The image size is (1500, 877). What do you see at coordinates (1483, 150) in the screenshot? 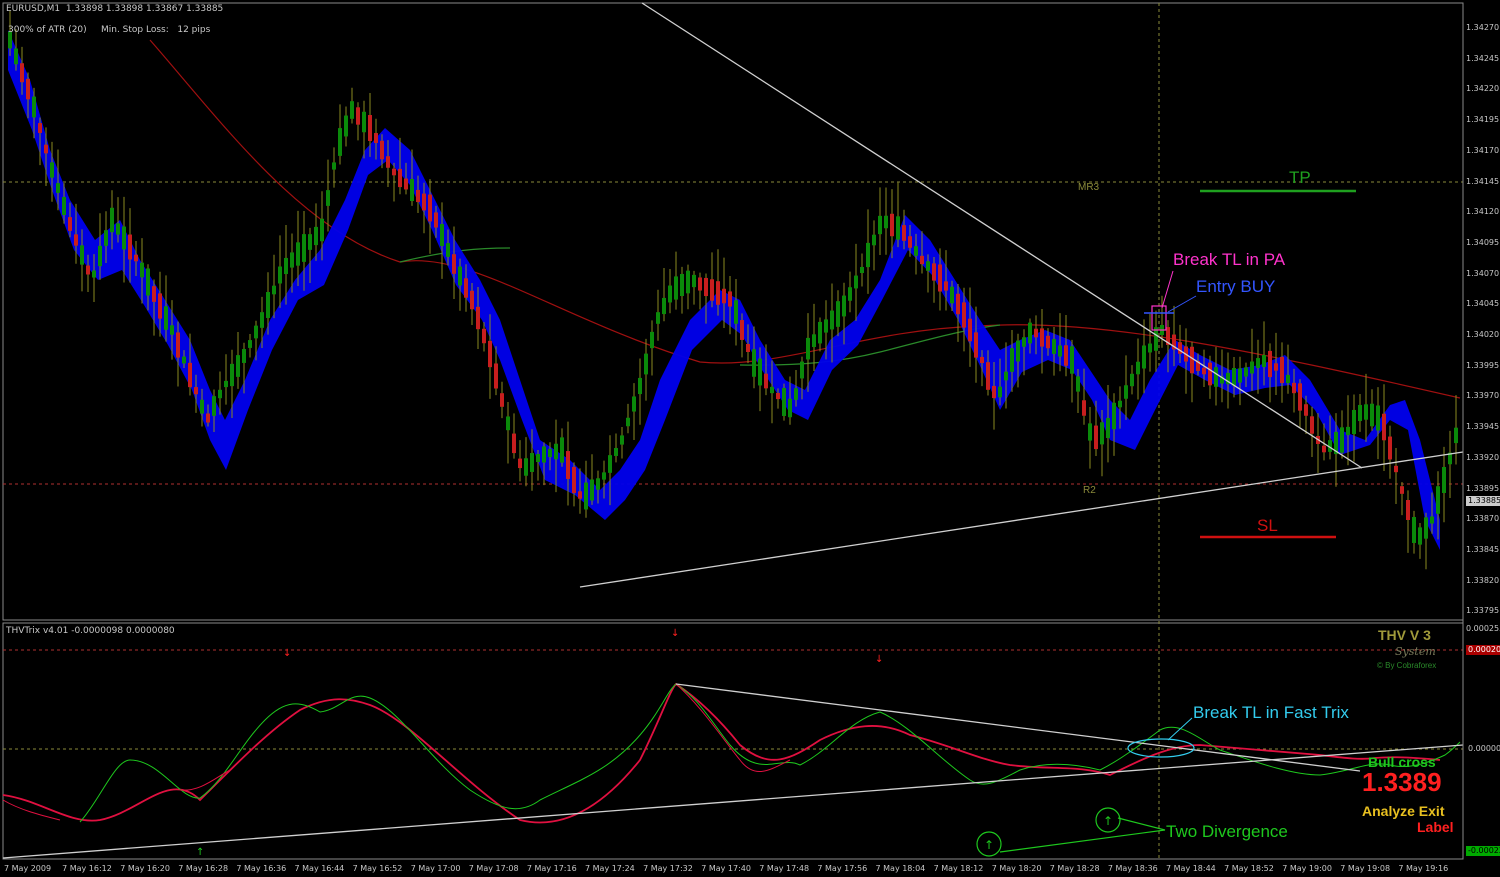
I see `price-axis-label: 1.34170` at bounding box center [1483, 150].